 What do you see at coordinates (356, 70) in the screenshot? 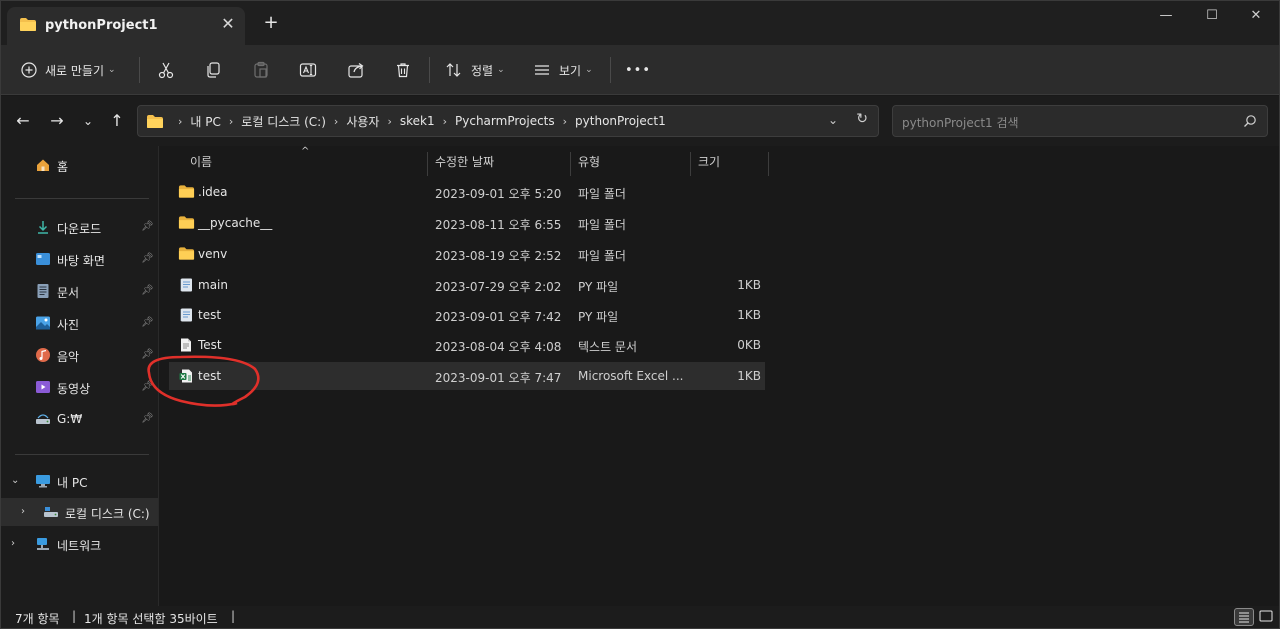
I see `share-button` at bounding box center [356, 70].